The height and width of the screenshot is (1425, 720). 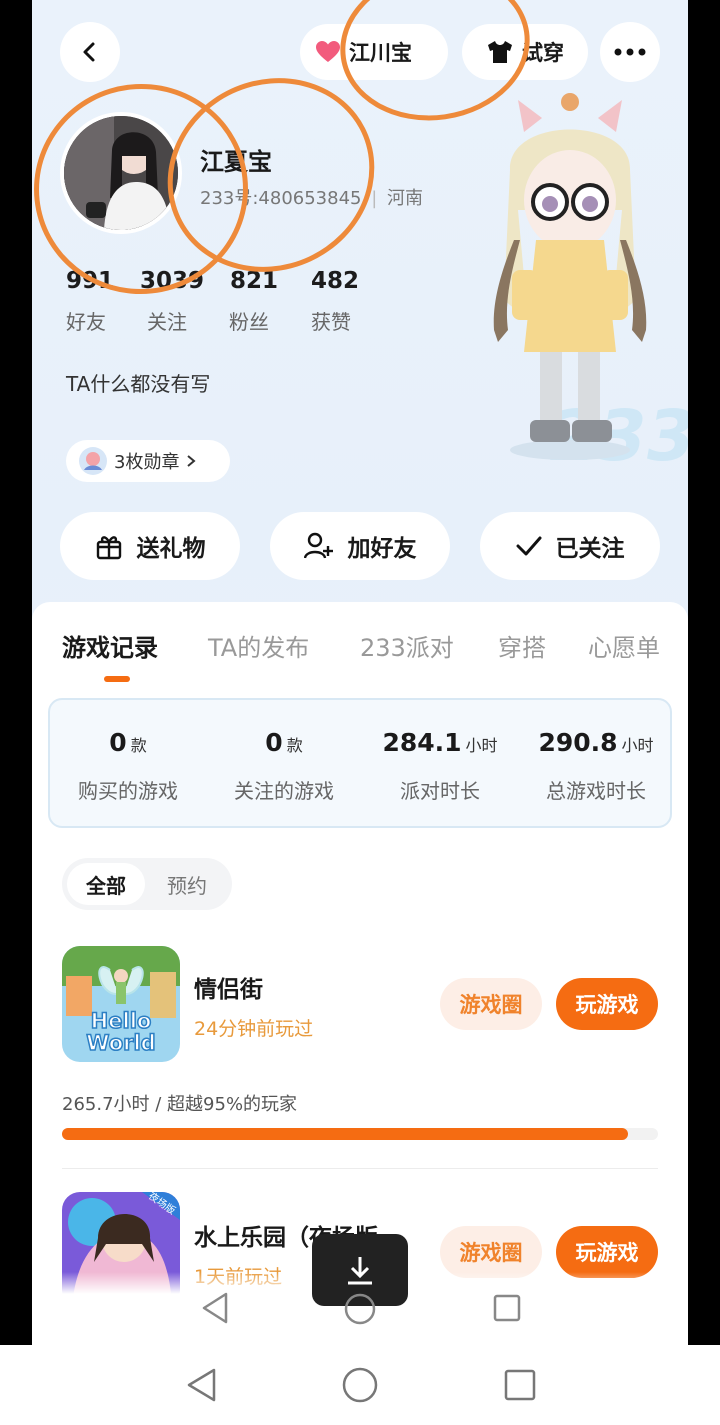 What do you see at coordinates (596, 765) in the screenshot?
I see `summary-total-time: 290.8 小时 总游戏时长` at bounding box center [596, 765].